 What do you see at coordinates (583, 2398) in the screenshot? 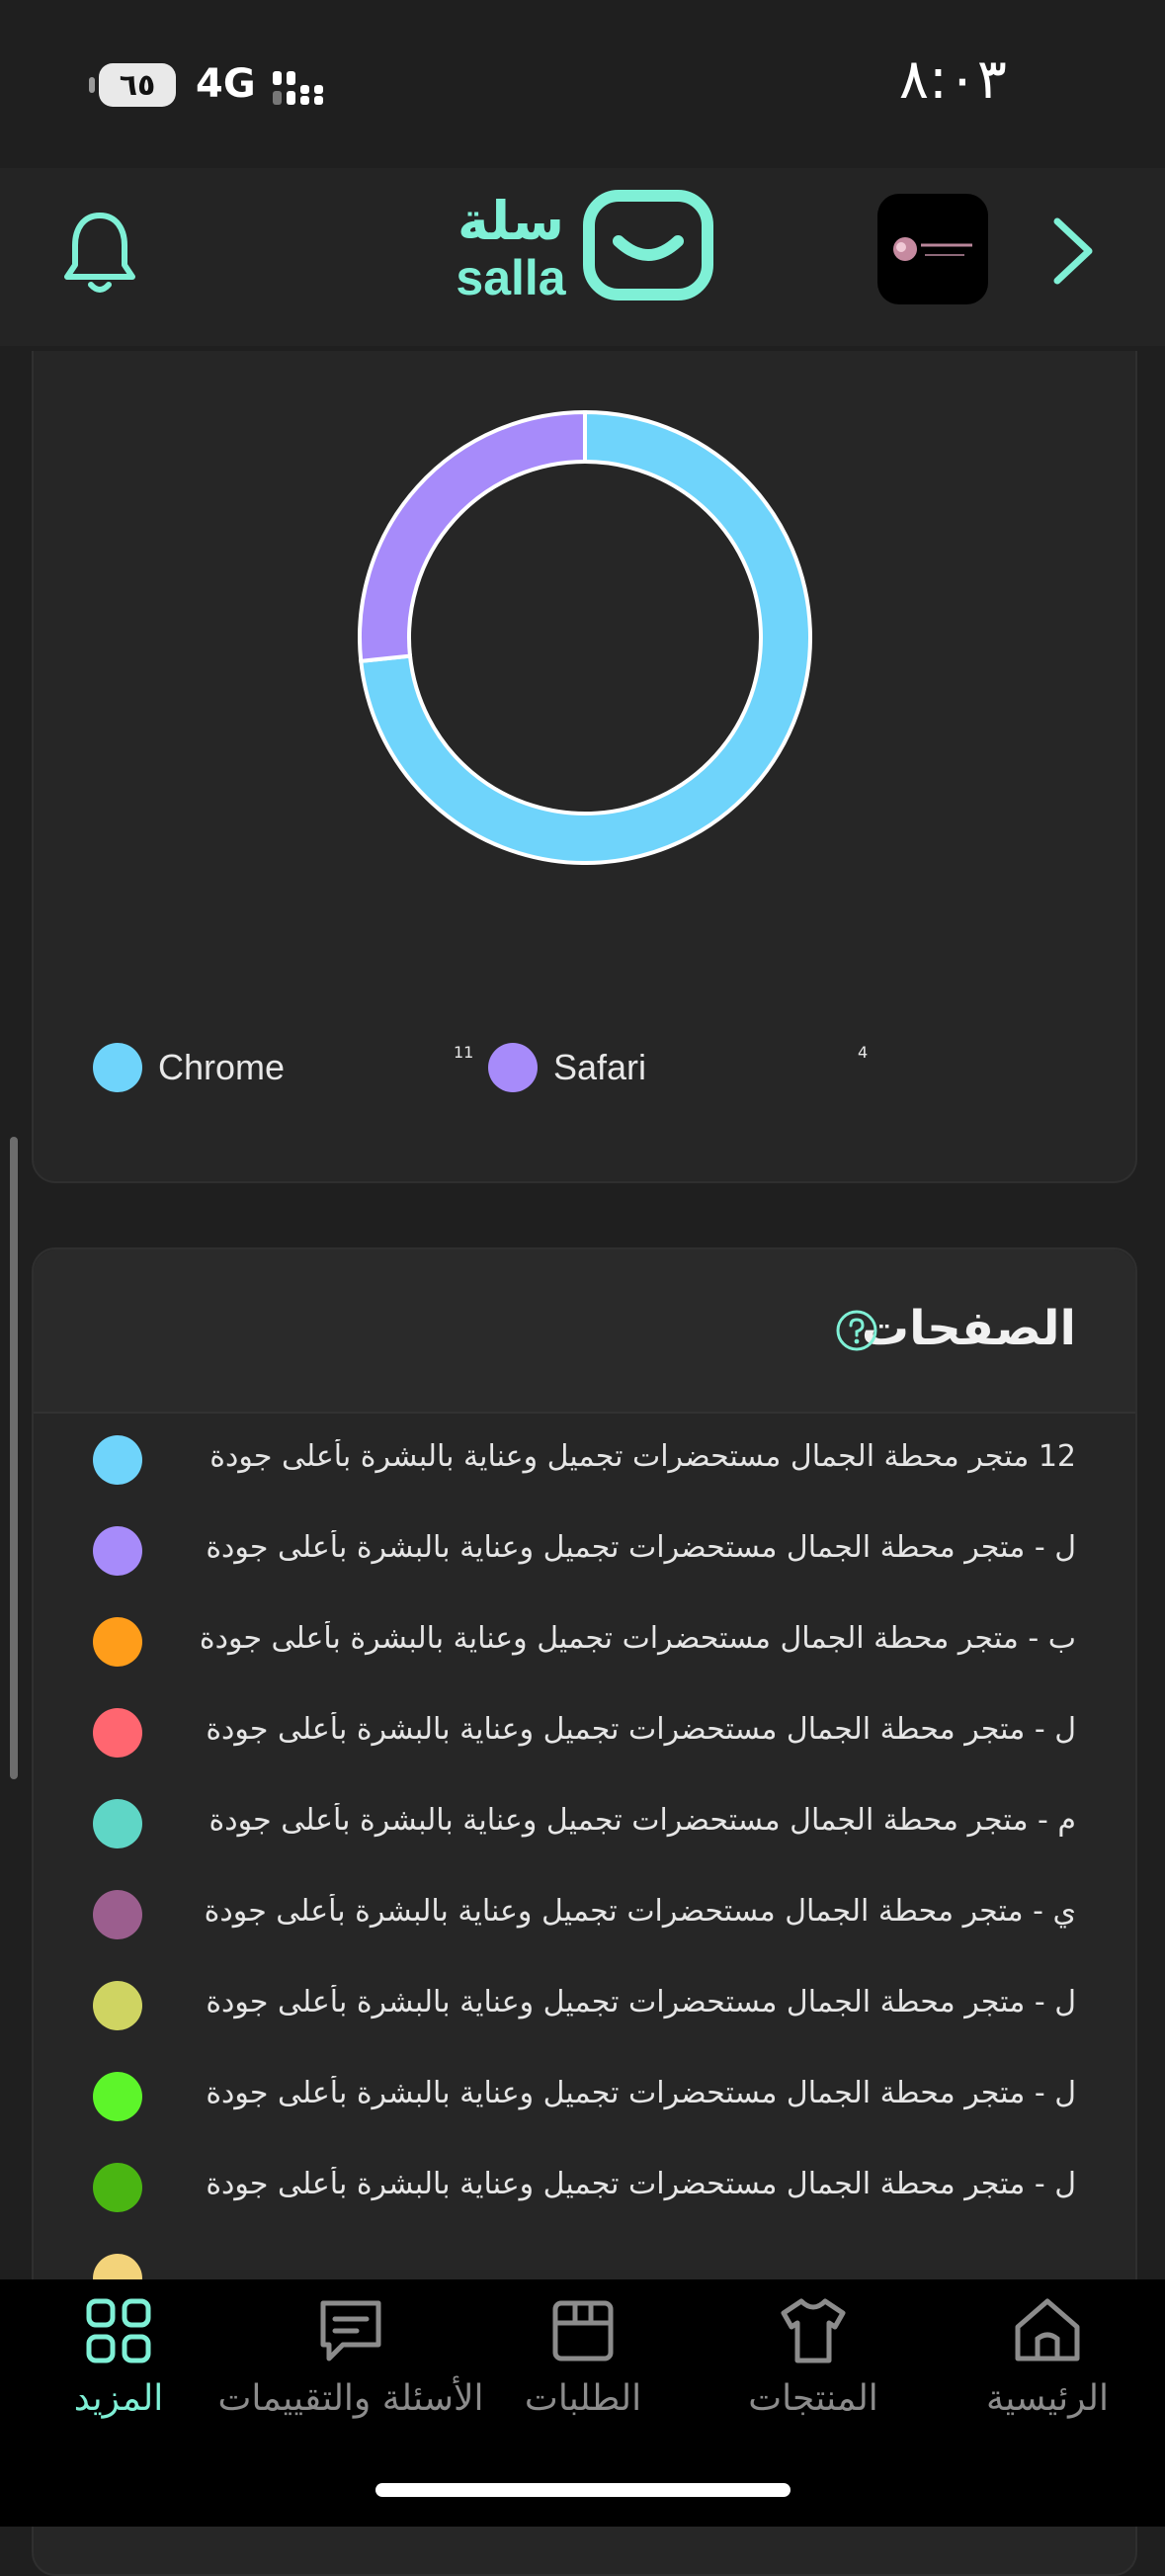
I see `tab-label: الطلبات` at bounding box center [583, 2398].